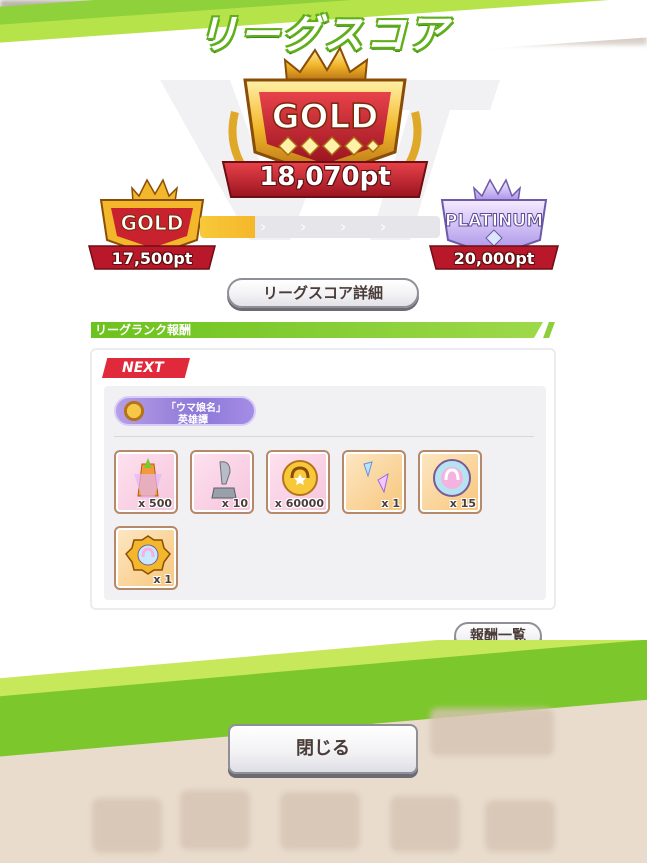  Describe the element at coordinates (143, 330) in the screenshot. I see `section-title: リーグランク報酬` at that location.